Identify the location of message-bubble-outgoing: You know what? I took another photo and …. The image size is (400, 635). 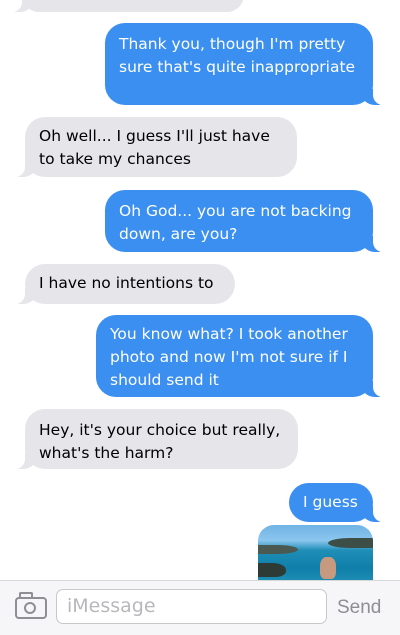
(239, 356).